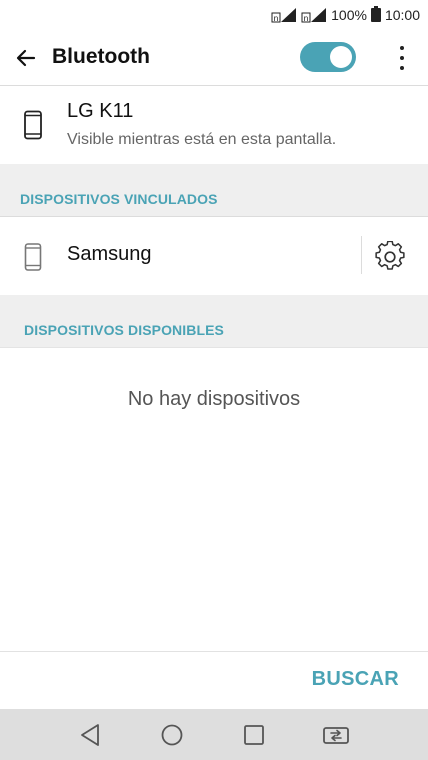 Image resolution: width=428 pixels, height=760 pixels. Describe the element at coordinates (284, 15) in the screenshot. I see `sim1-signal-icon: n` at that location.